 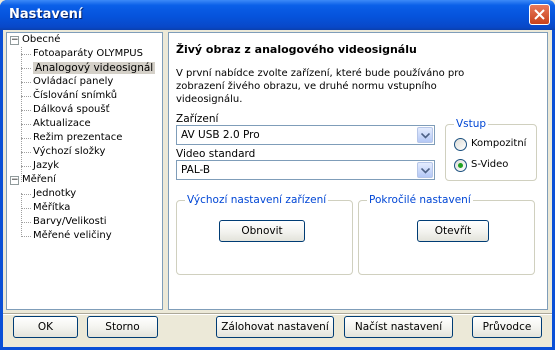 I want to click on close-button, so click(x=539, y=14).